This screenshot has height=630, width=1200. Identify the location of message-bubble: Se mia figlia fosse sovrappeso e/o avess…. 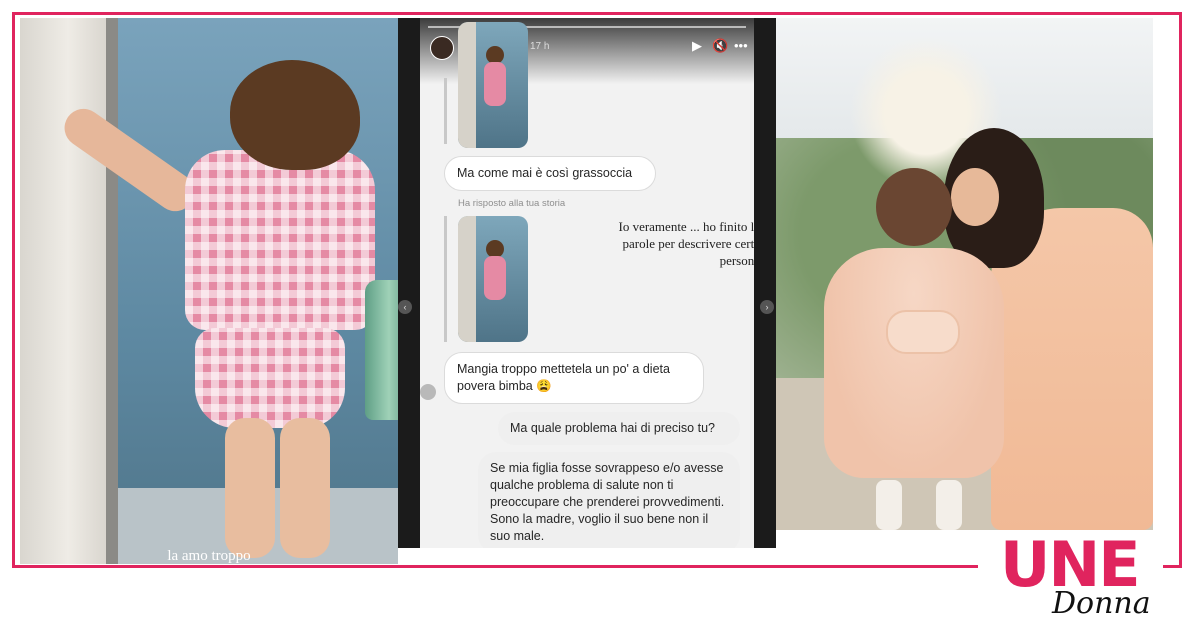
(609, 500).